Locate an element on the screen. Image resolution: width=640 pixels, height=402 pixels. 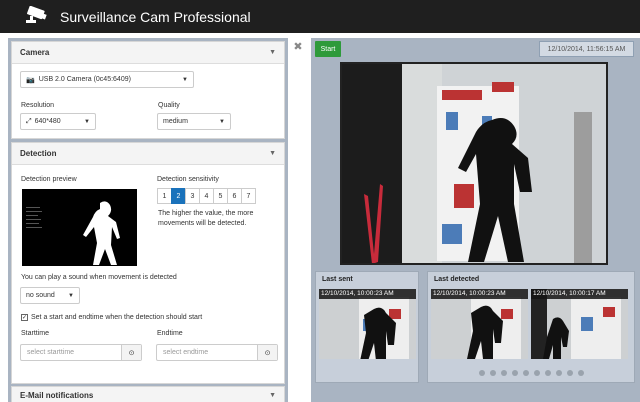
endtime-placeholder: select endtime is located at coordinates (186, 352).